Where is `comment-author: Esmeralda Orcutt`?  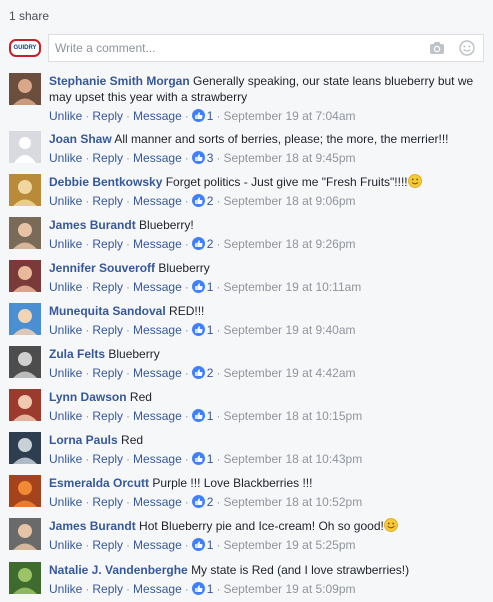
comment-author: Esmeralda Orcutt is located at coordinates (99, 483).